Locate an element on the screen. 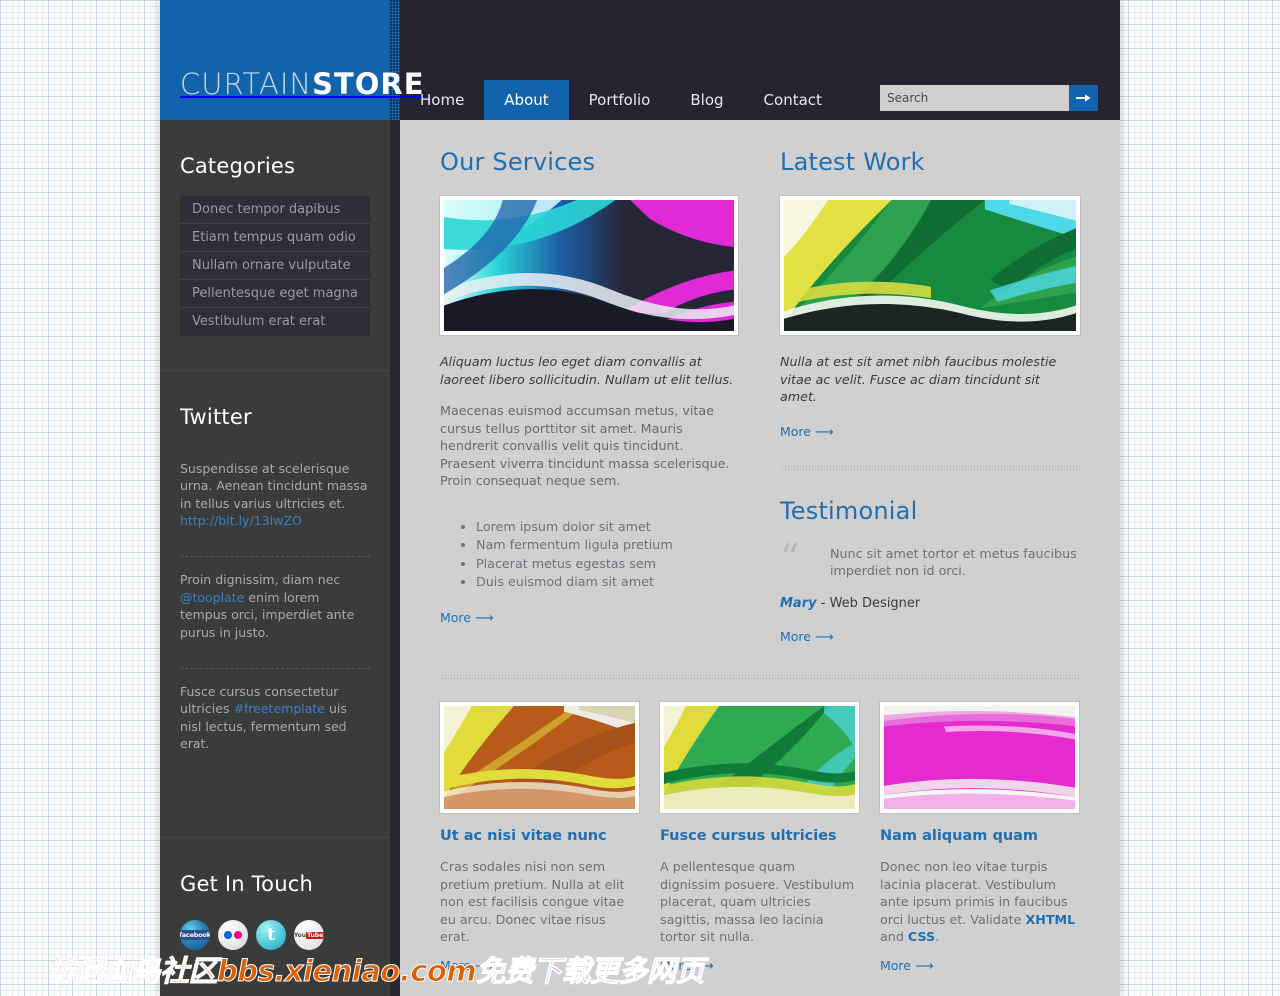 The height and width of the screenshot is (996, 1280). sidebar-get-in-touch-block: Get In Touch facebook t You Tube is located at coordinates (275, 894).